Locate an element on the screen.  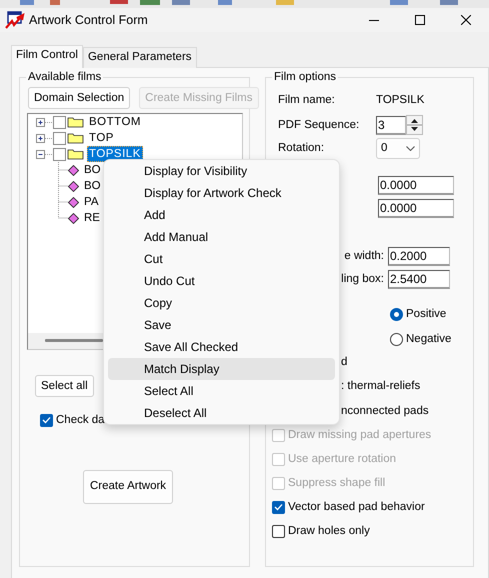
checkbox-label: : thermal-reliefs is located at coordinates (380, 386).